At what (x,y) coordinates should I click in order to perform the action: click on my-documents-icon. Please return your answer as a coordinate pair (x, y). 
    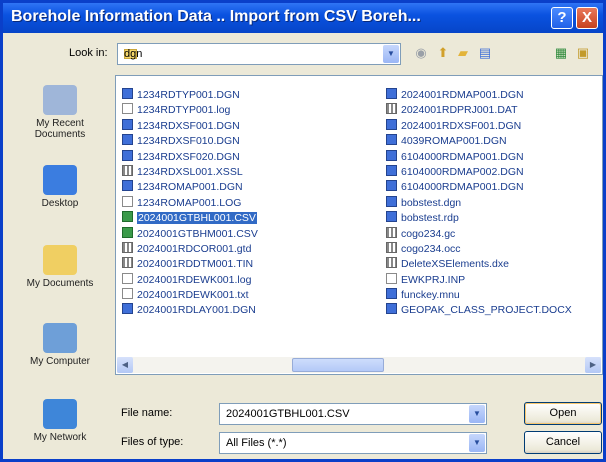
    Looking at the image, I should click on (60, 260).